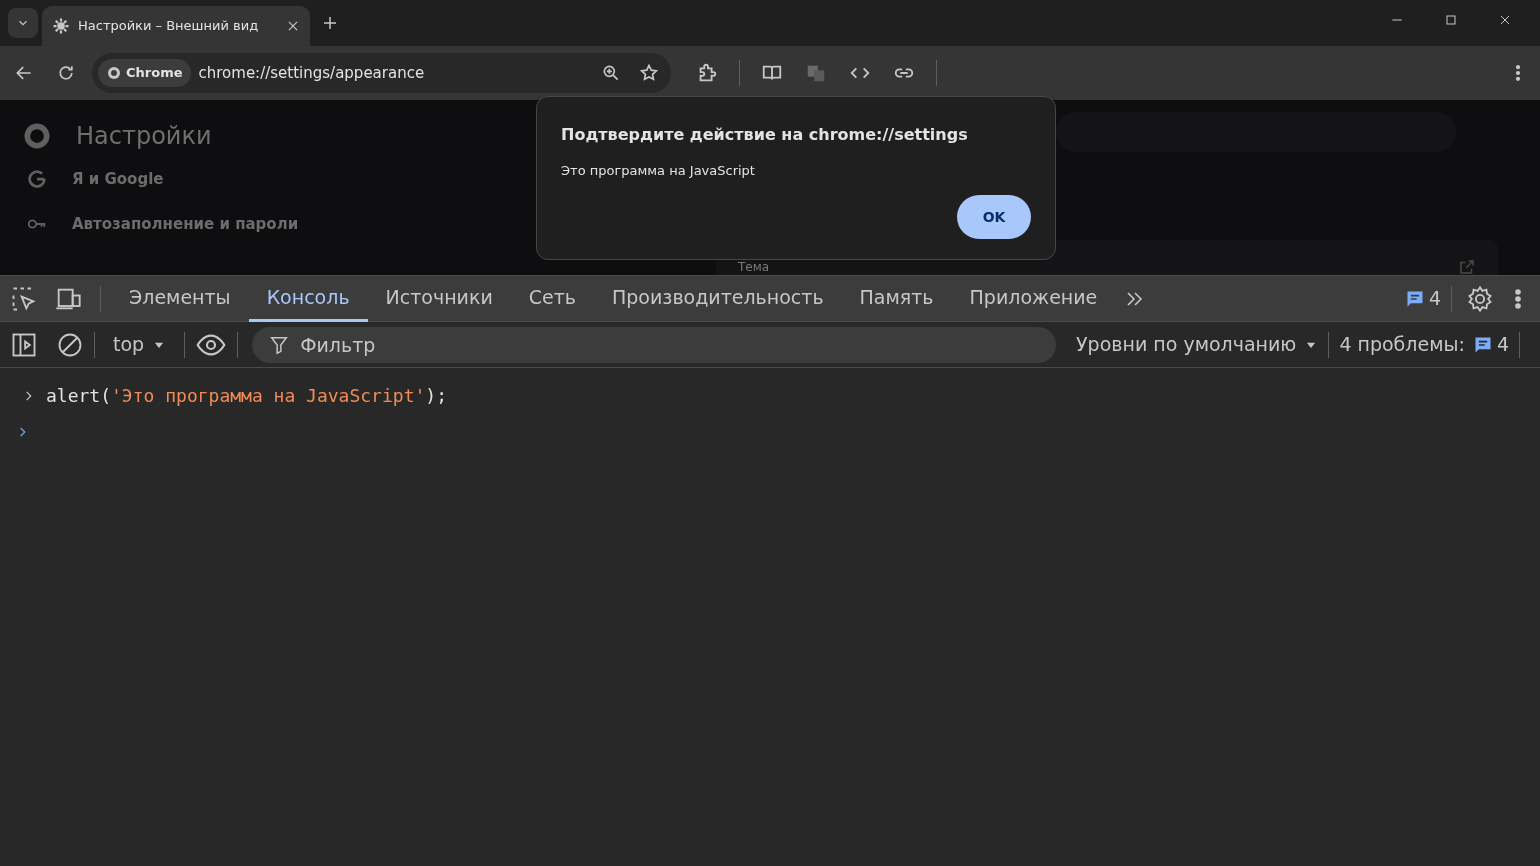  What do you see at coordinates (1480, 298) in the screenshot?
I see `settings-icon` at bounding box center [1480, 298].